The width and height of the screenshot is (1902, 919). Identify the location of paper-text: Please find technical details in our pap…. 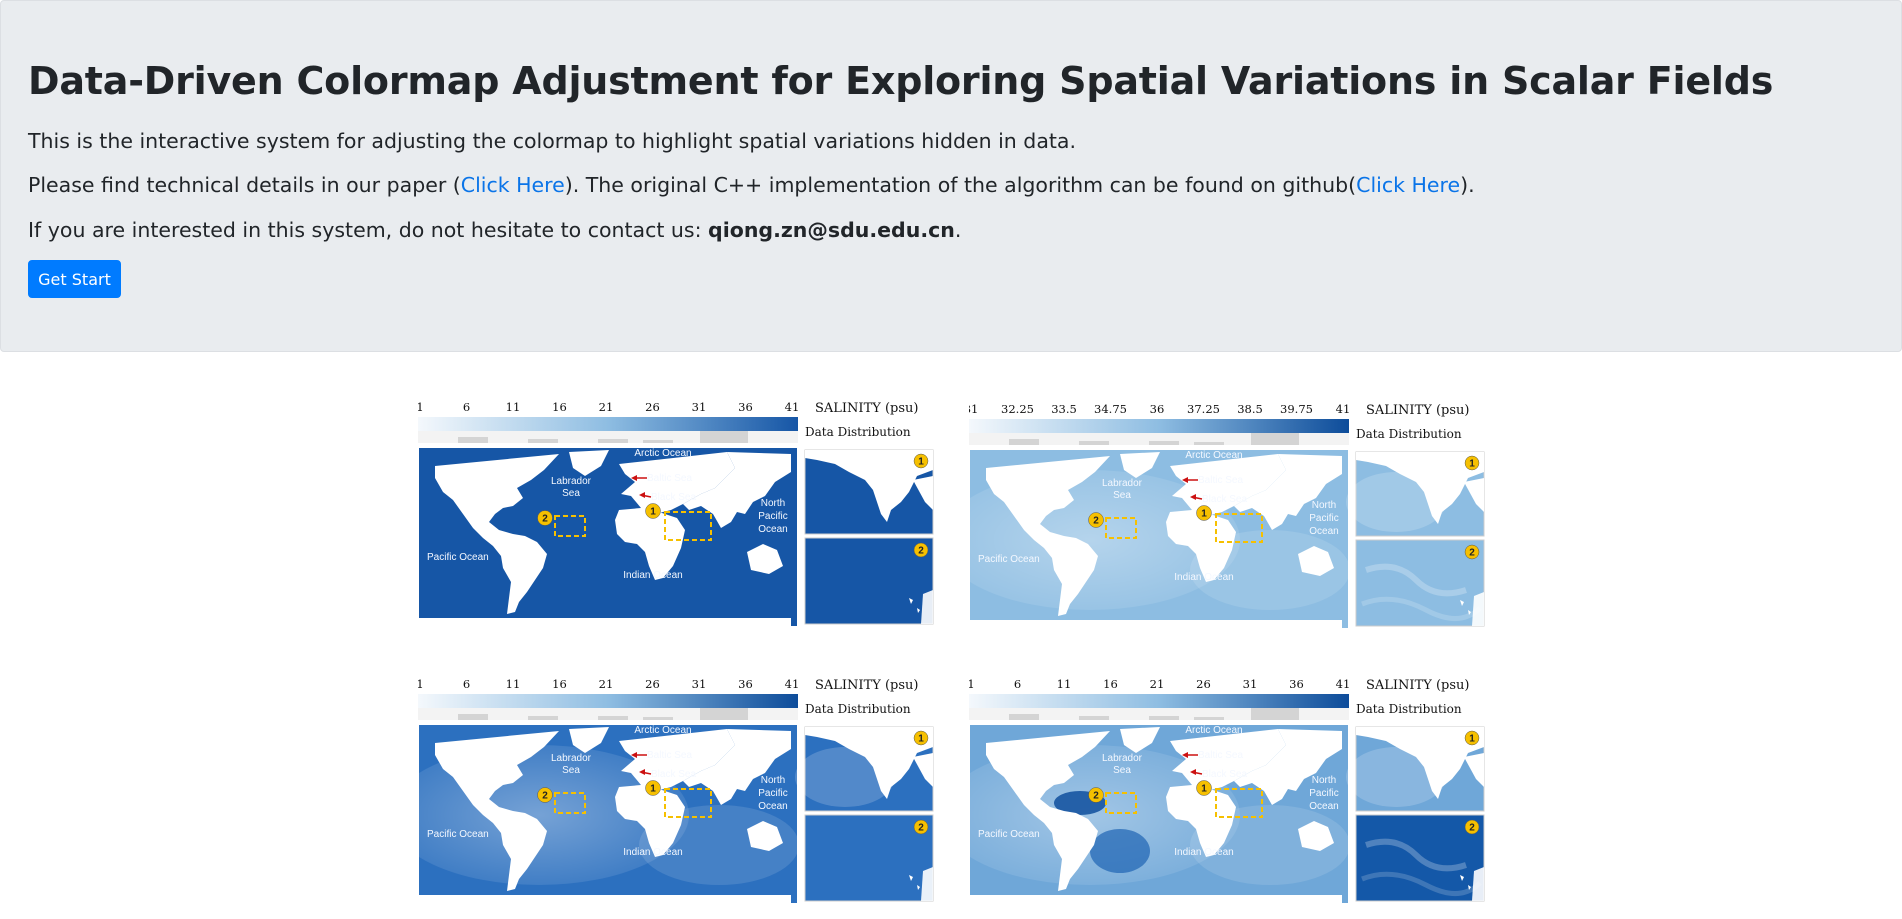
(751, 185).